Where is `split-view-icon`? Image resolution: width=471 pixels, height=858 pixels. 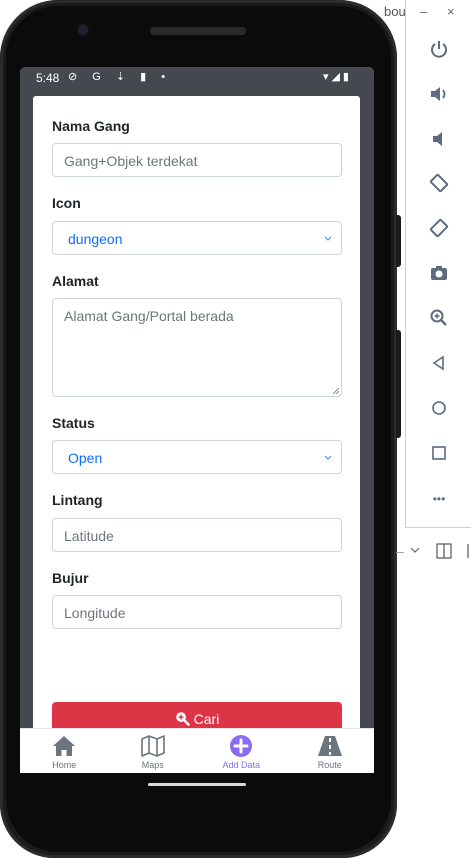 split-view-icon is located at coordinates (444, 552).